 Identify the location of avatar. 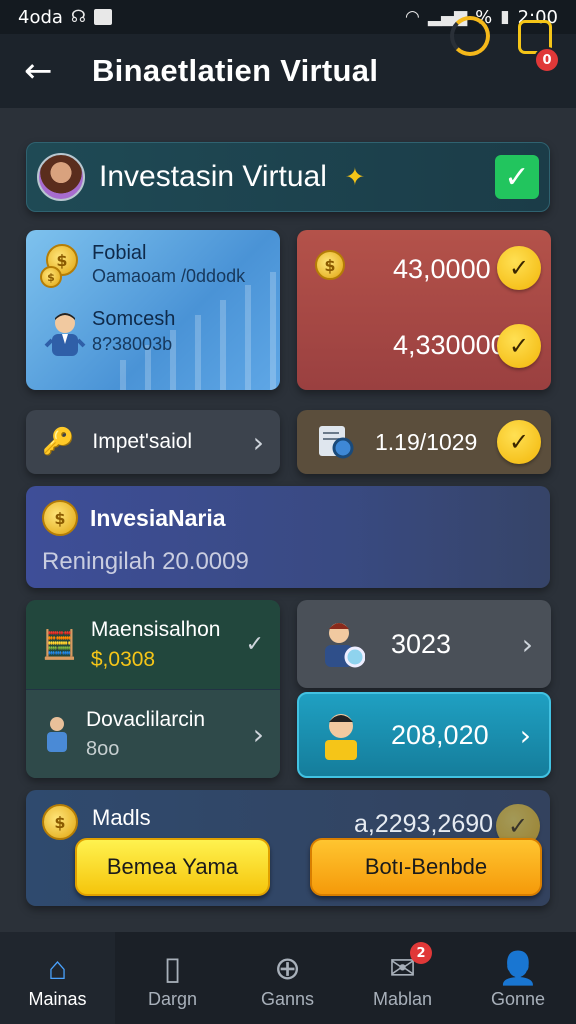
(61, 177).